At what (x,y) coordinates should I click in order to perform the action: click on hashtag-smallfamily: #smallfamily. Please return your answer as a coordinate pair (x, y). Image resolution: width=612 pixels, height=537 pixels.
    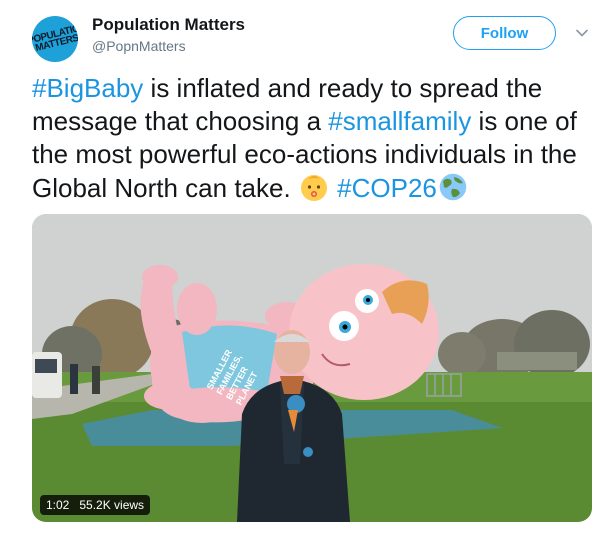
    Looking at the image, I should click on (399, 121).